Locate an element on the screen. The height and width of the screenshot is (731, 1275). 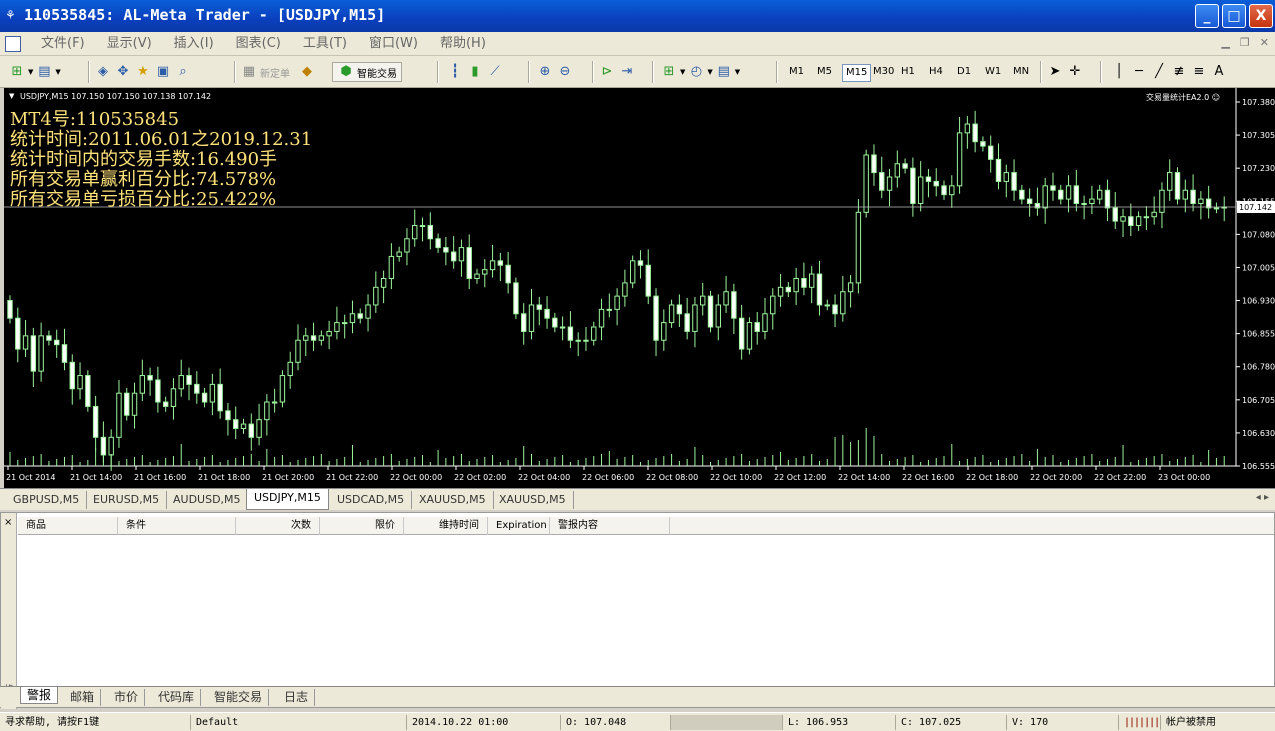
timeframe-m30: M30 is located at coordinates (883, 73).